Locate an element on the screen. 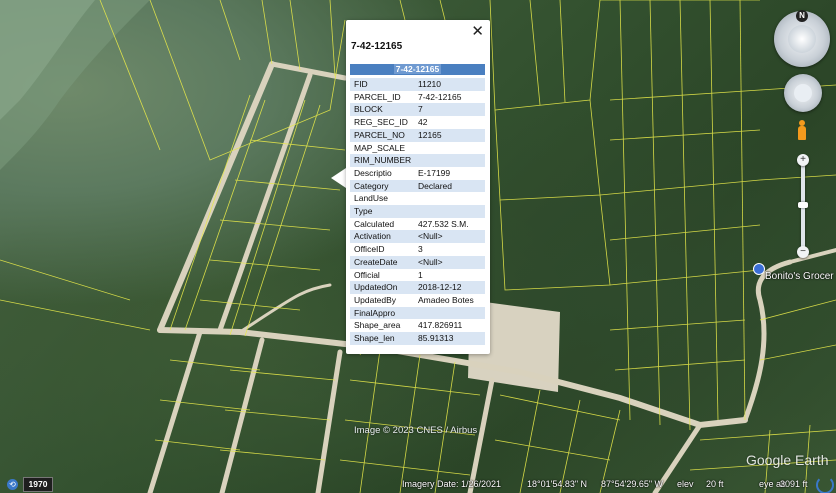  attribute-value: 2018-12-12 is located at coordinates (449, 287).